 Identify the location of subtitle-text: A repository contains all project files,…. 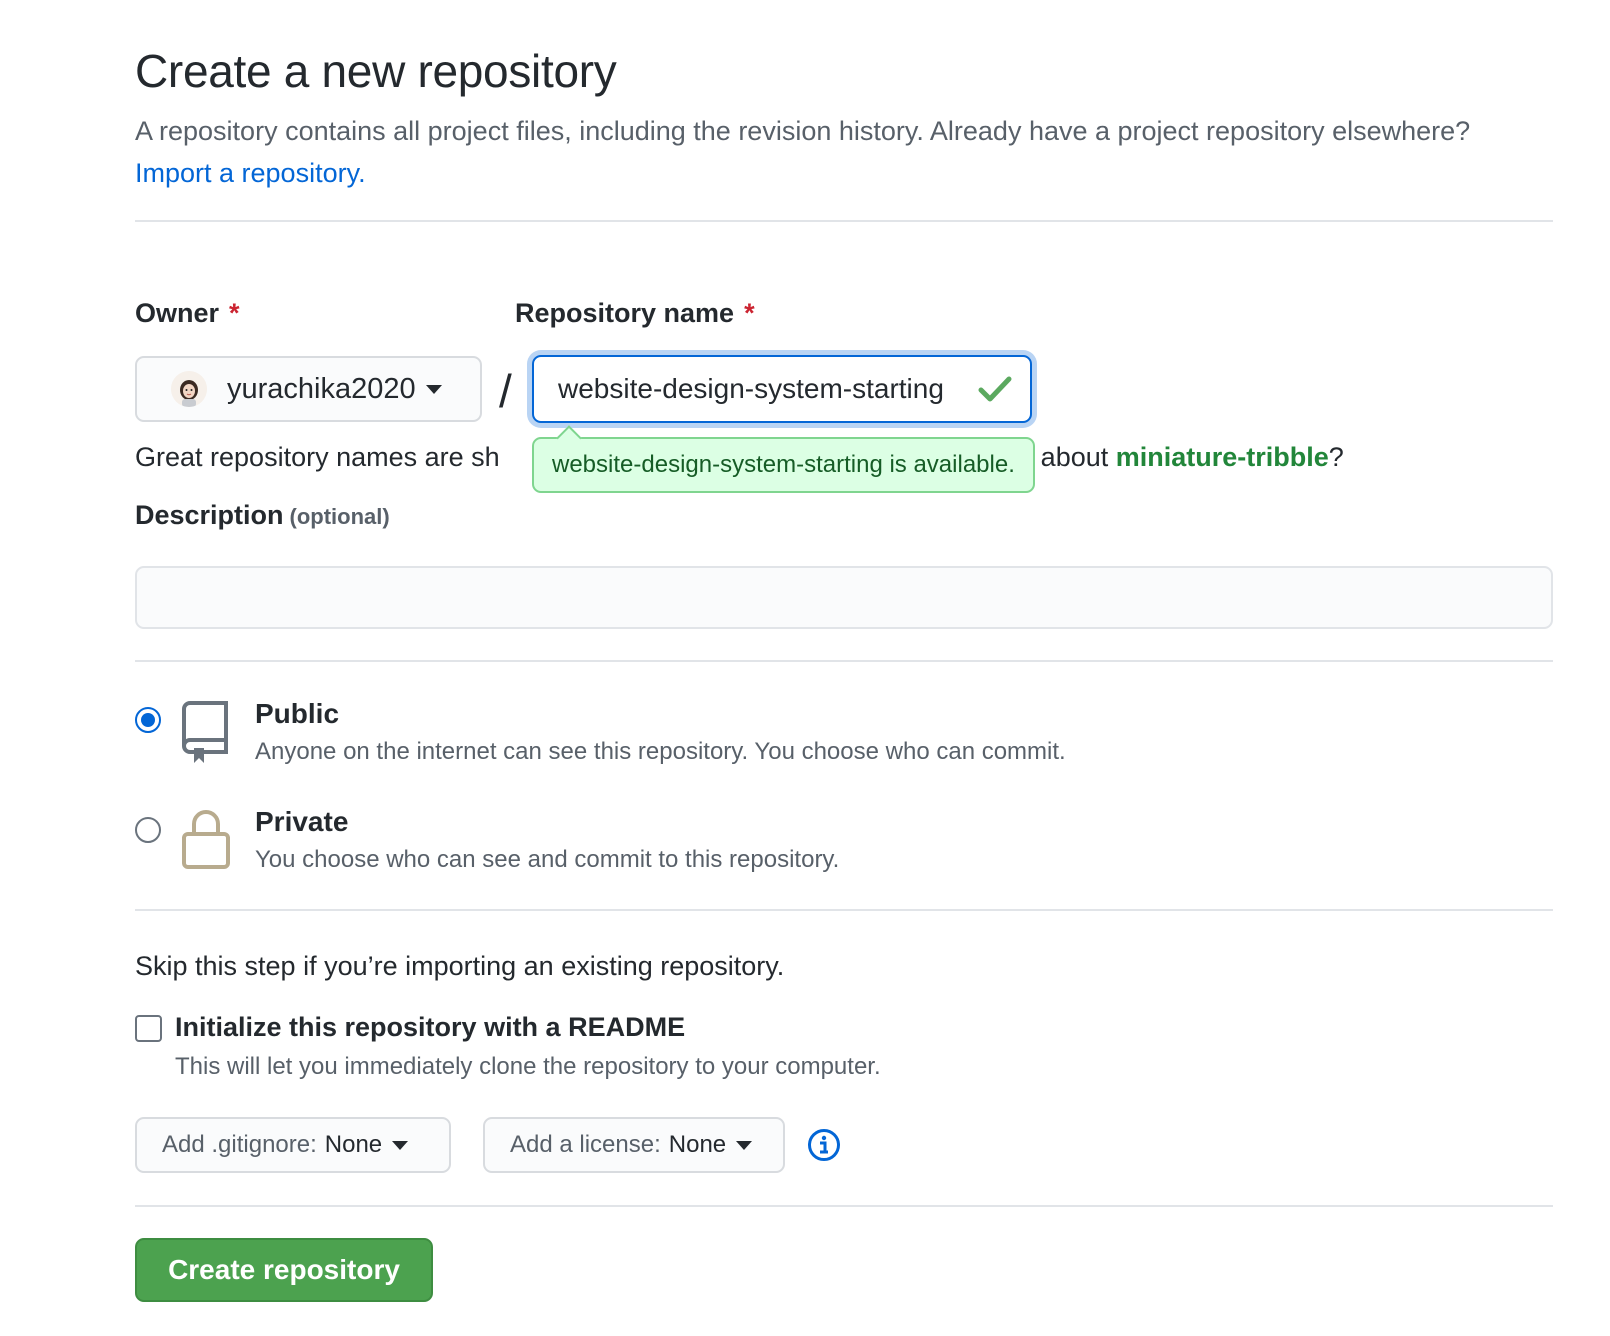
(803, 131).